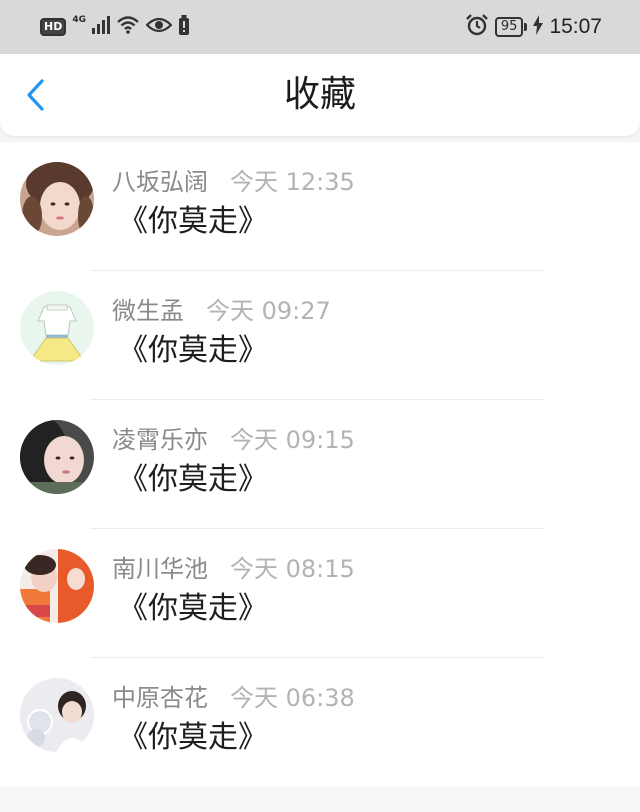  I want to click on item-meta: 凌霄乐亦 今天 09:15, so click(233, 437).